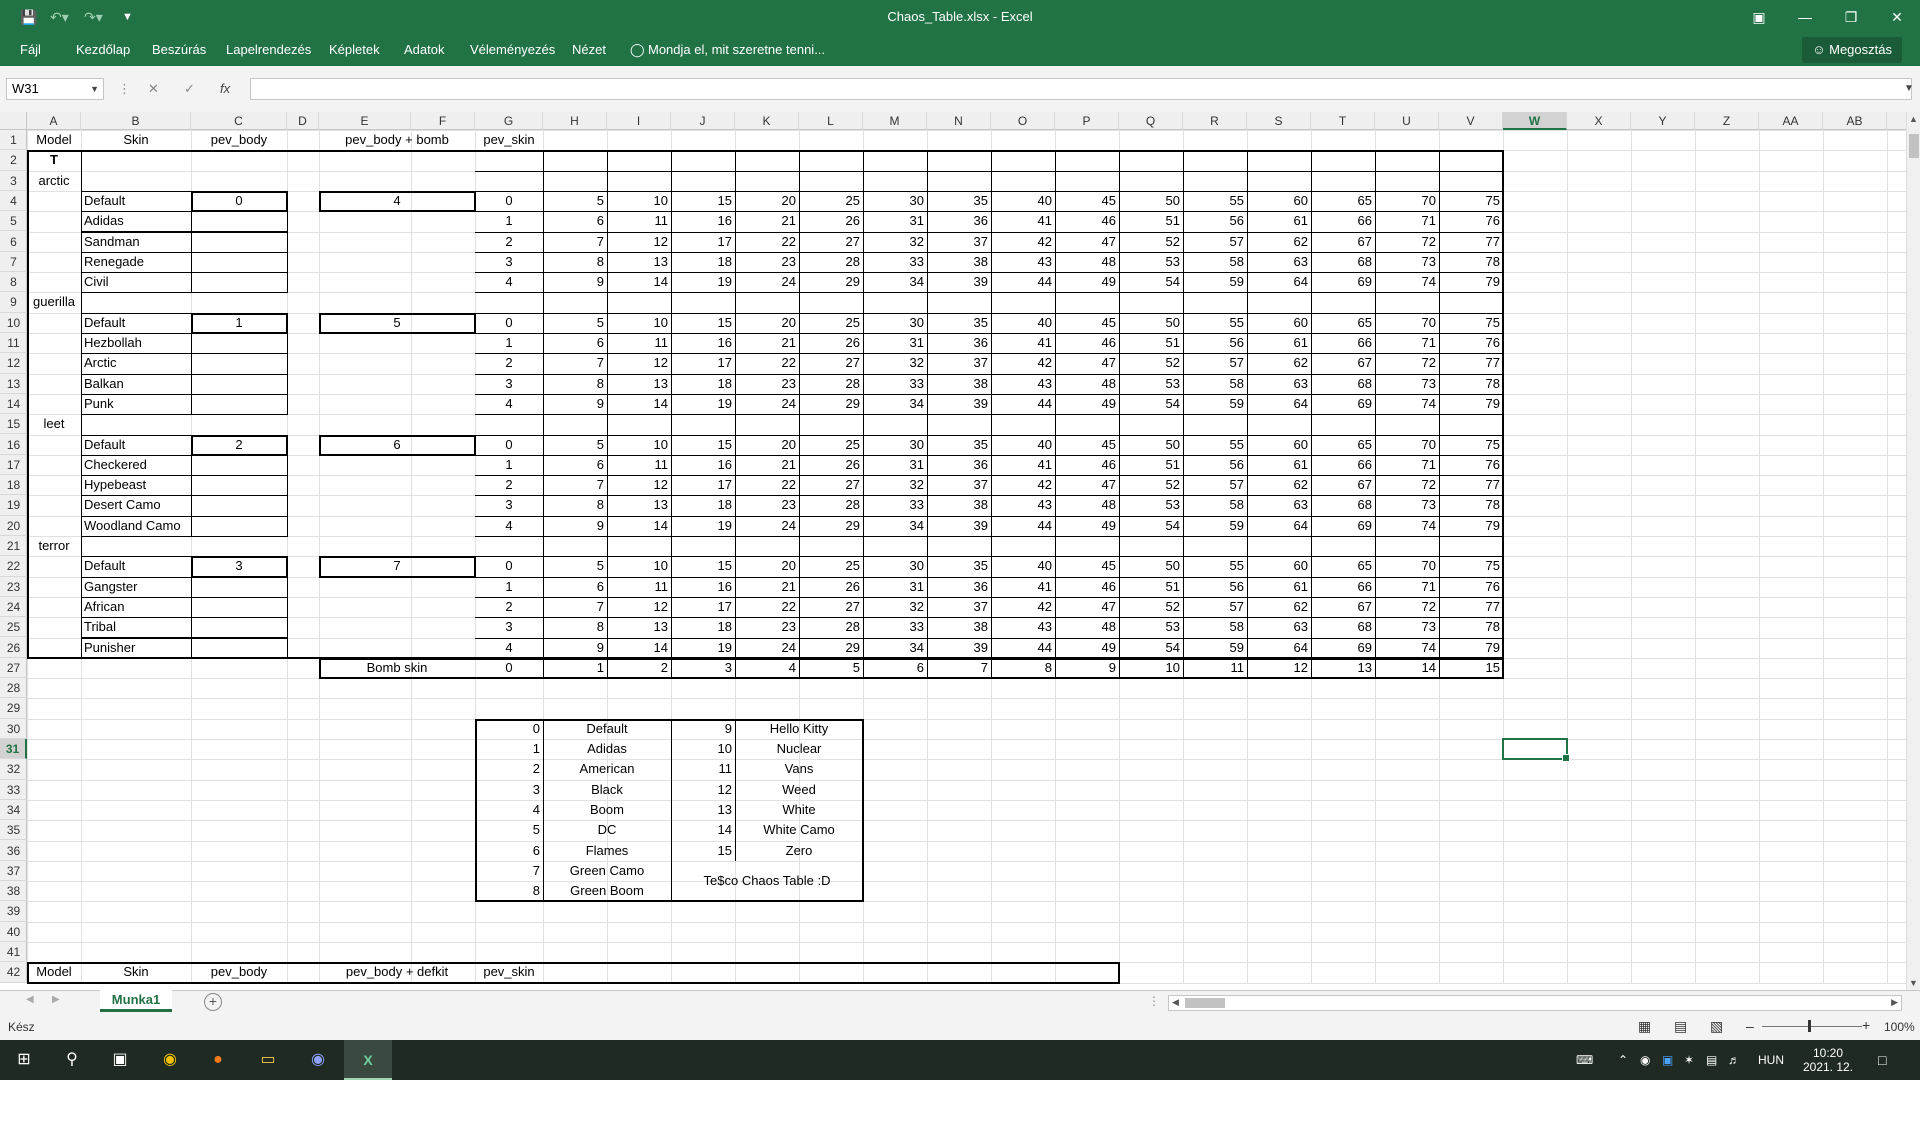  I want to click on pev-skin-value: 32, so click(895, 485).